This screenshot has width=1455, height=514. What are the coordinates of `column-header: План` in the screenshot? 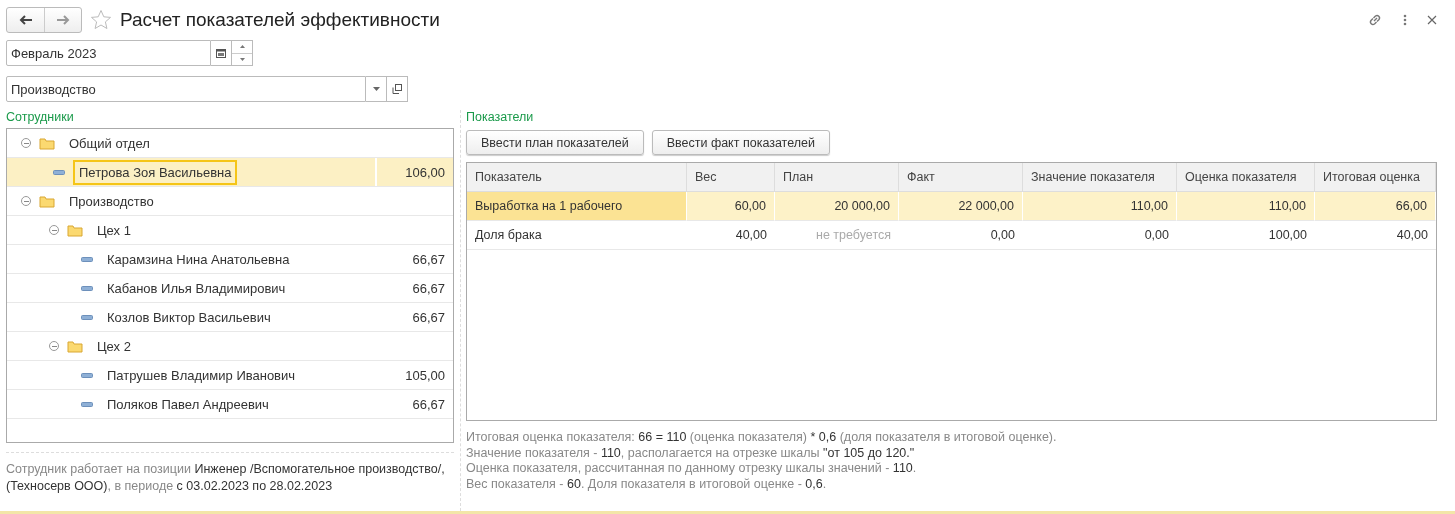 It's located at (837, 177).